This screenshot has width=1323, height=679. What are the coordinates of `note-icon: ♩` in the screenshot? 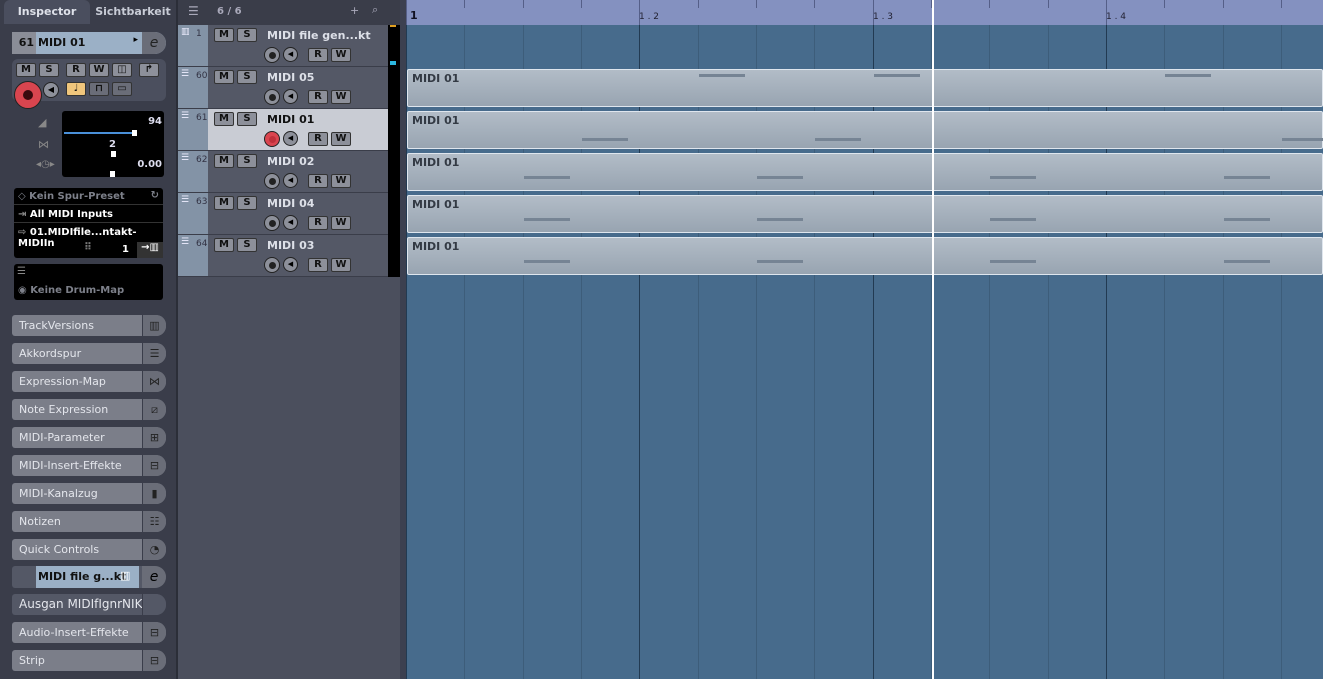 It's located at (76, 89).